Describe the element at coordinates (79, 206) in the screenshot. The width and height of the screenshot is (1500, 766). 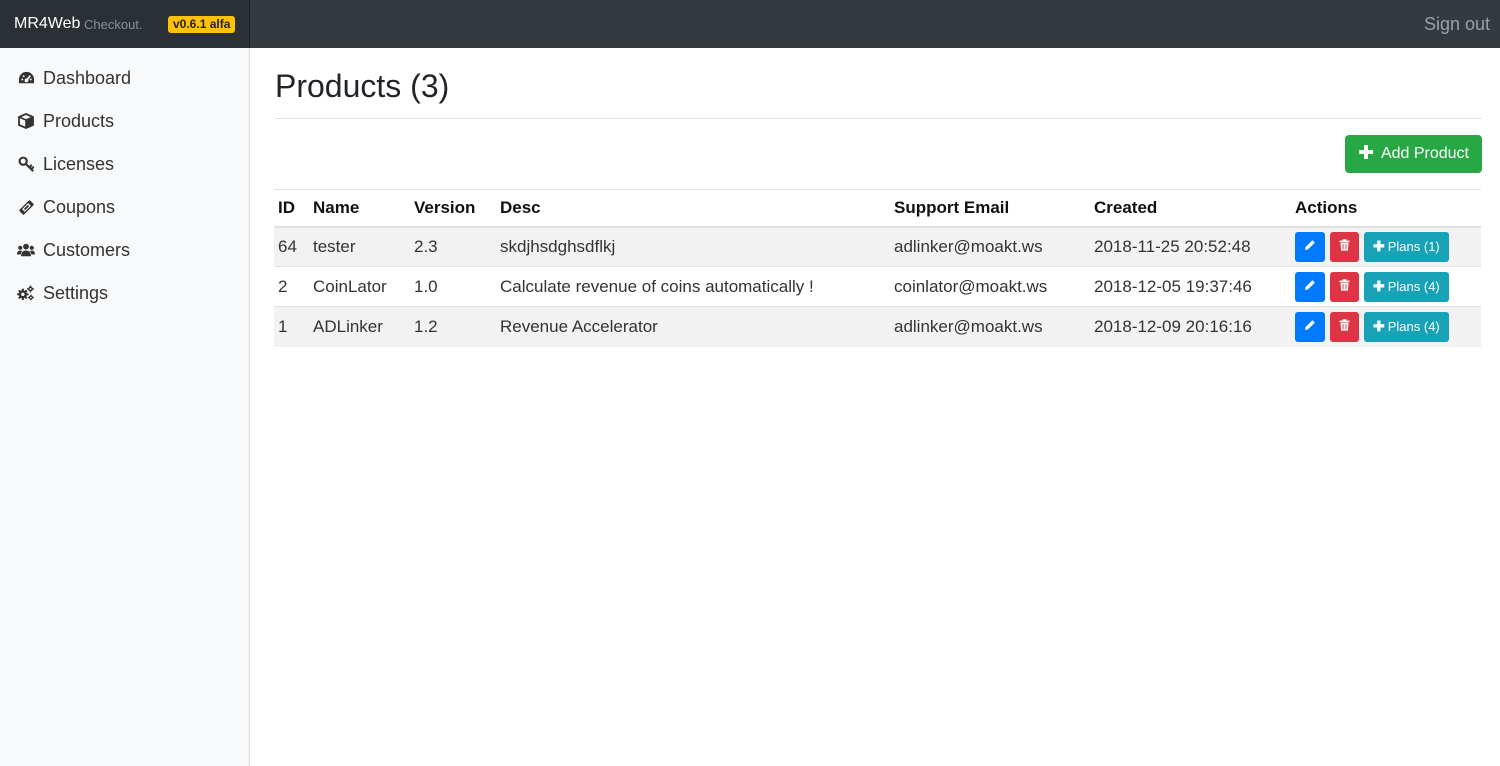
I see `sidebar-item-label: Coupons` at that location.